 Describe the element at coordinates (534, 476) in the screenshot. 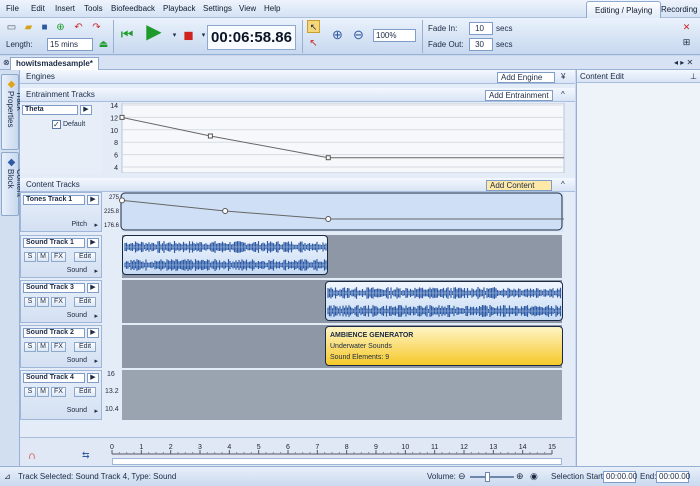

I see `speaker-icon: ◉` at that location.